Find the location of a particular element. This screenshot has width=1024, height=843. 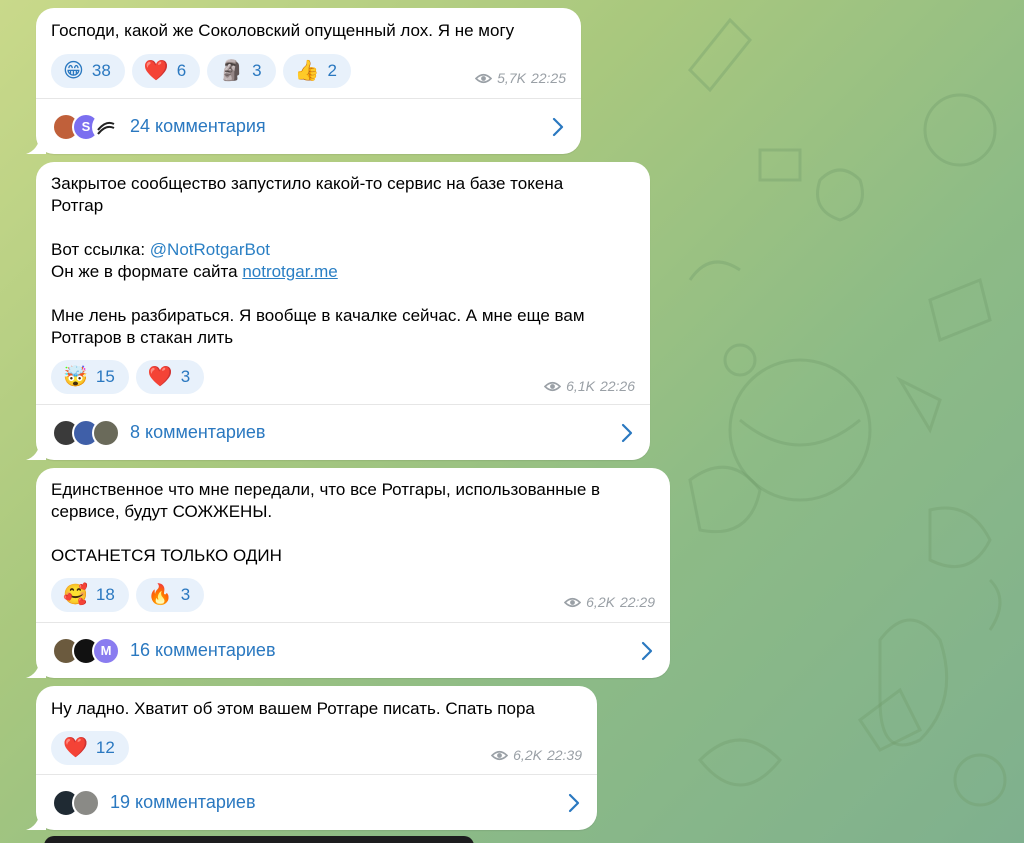

comments-count-label: 8 комментариев is located at coordinates (198, 432).